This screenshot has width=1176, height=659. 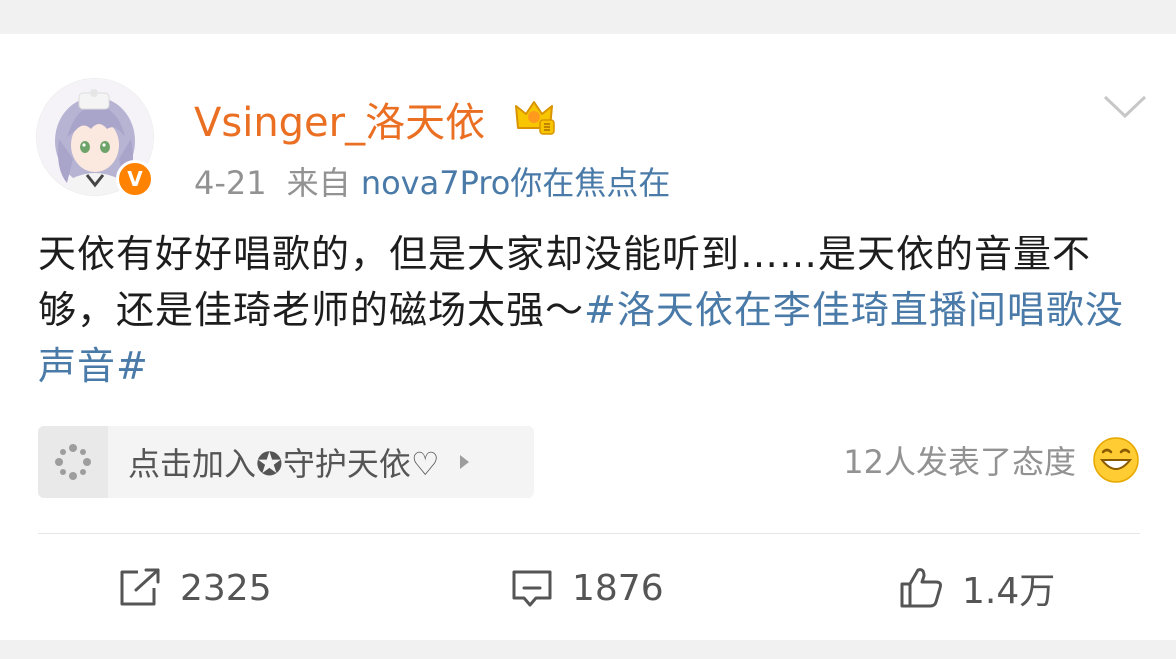 What do you see at coordinates (140, 587) in the screenshot?
I see `repost-icon` at bounding box center [140, 587].